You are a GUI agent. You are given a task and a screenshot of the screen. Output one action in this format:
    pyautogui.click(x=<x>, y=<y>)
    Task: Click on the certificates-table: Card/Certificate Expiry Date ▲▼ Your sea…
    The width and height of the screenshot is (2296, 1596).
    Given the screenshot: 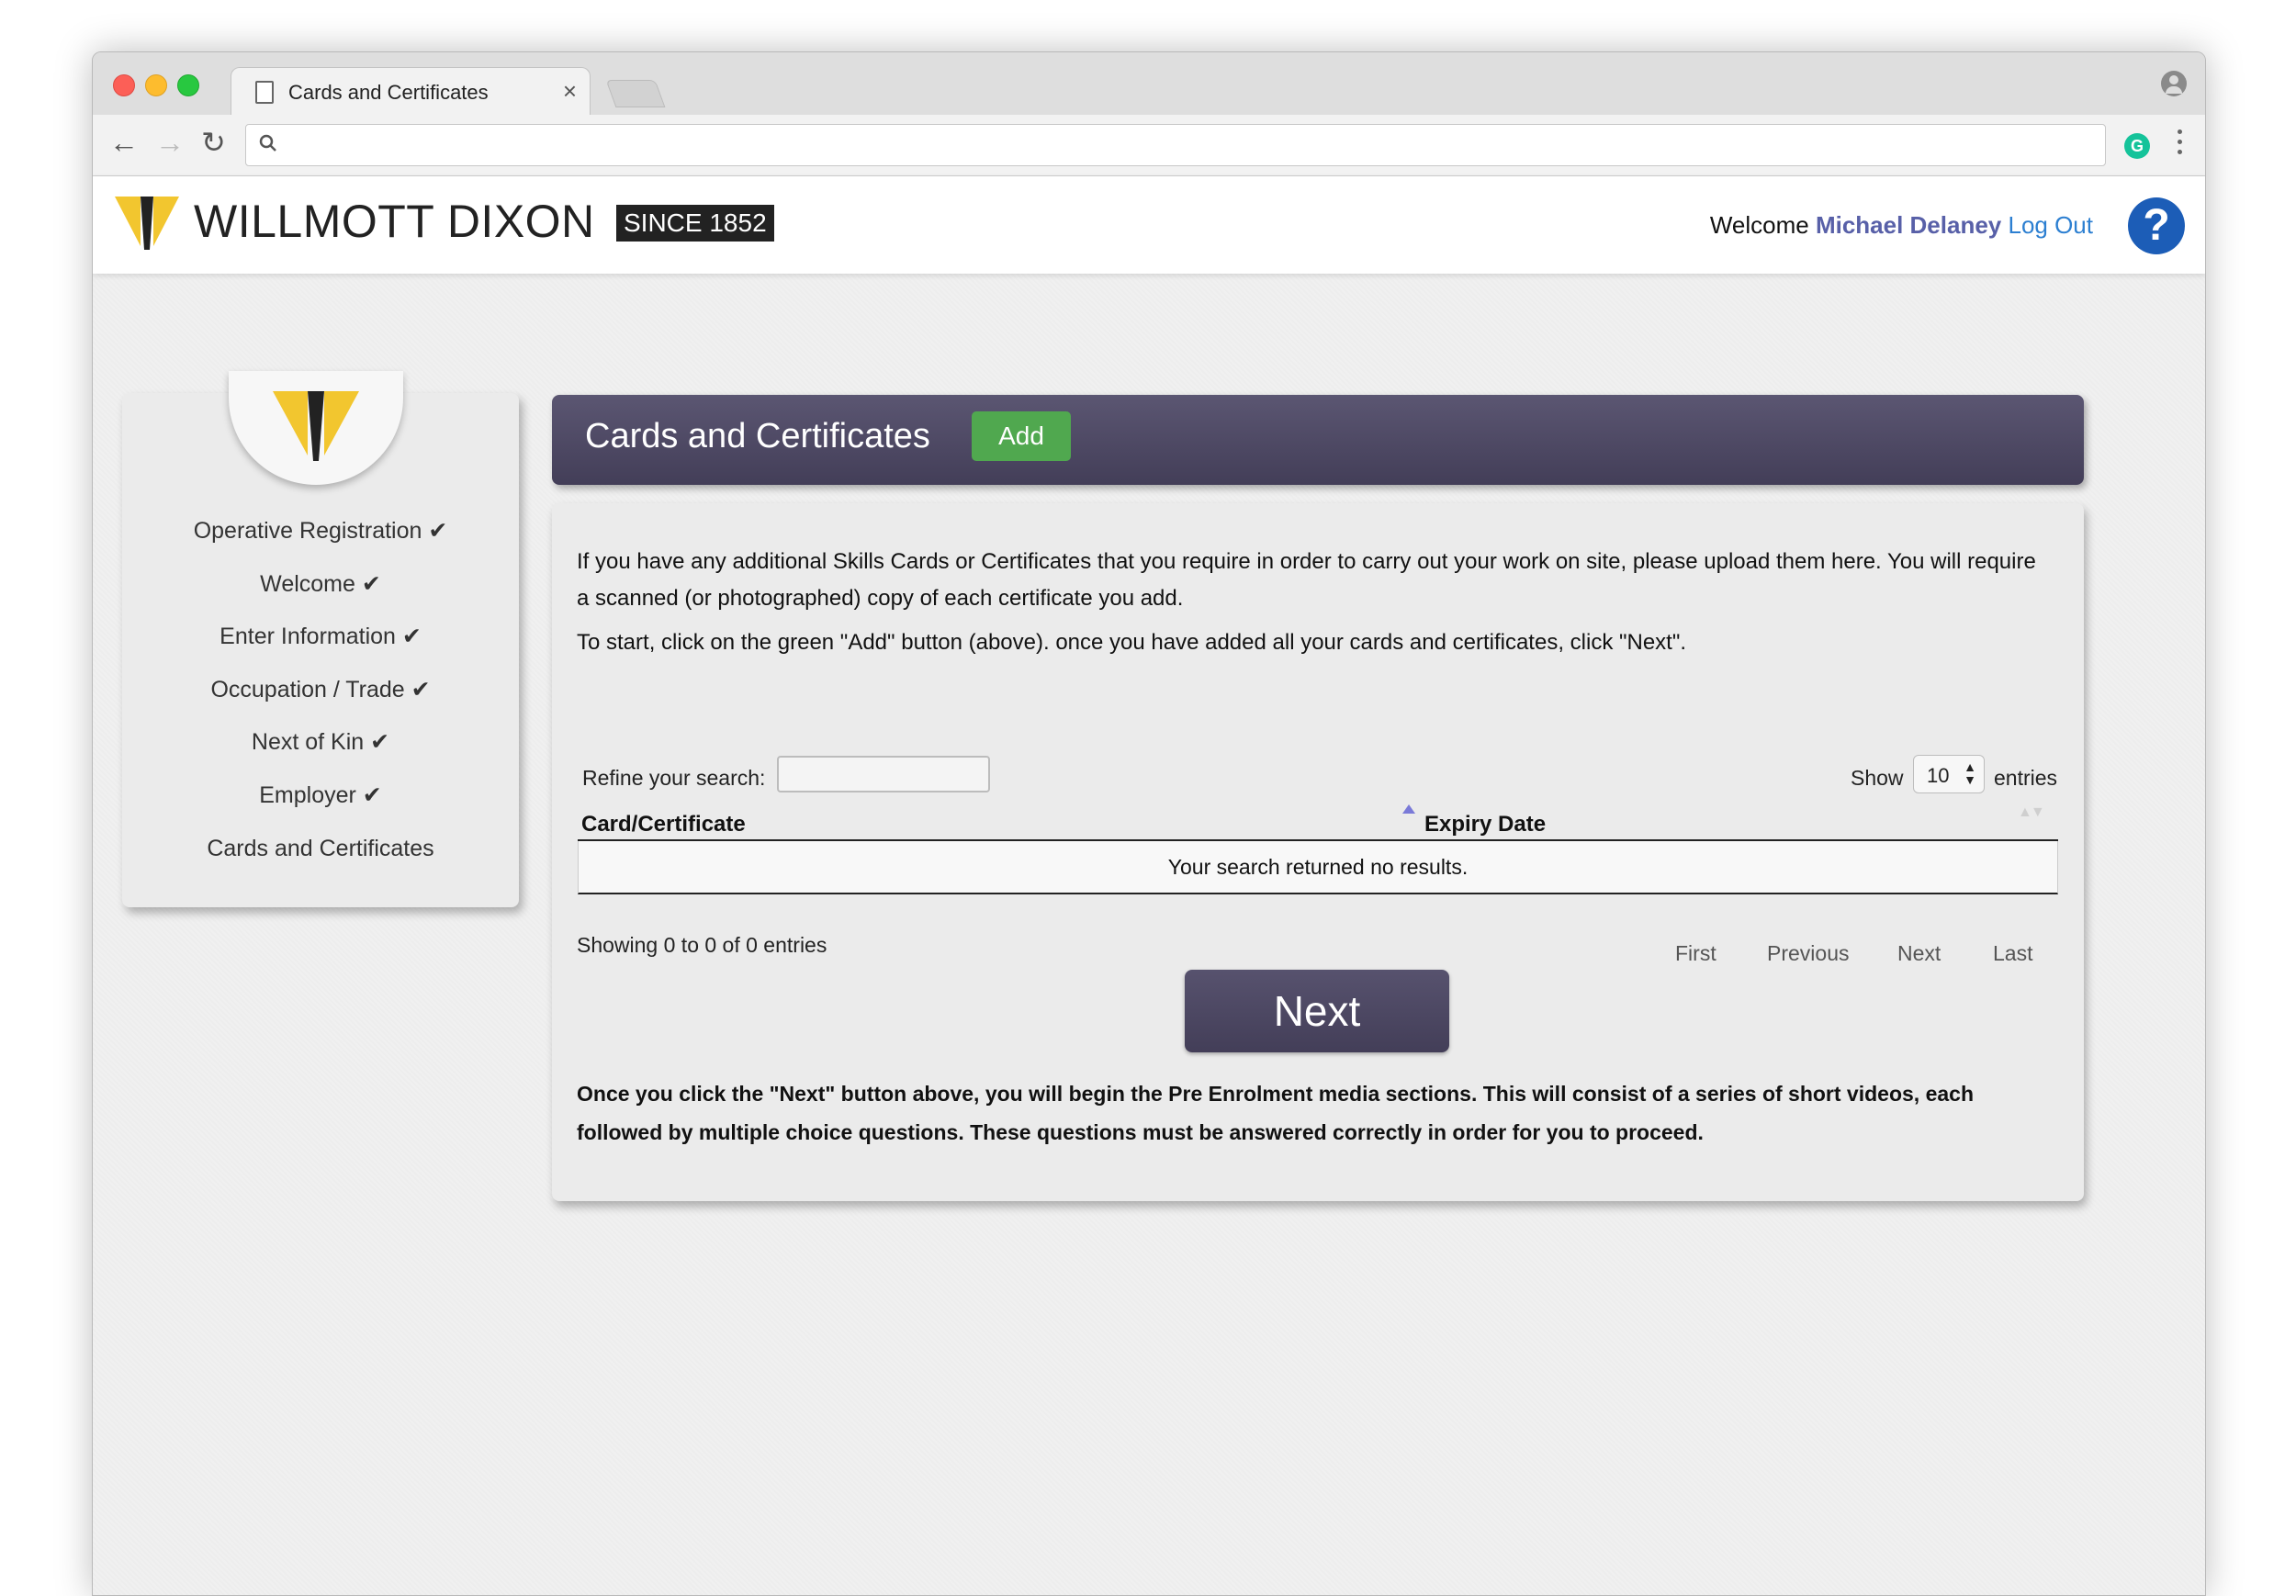 What is the action you would take?
    pyautogui.click(x=1318, y=845)
    